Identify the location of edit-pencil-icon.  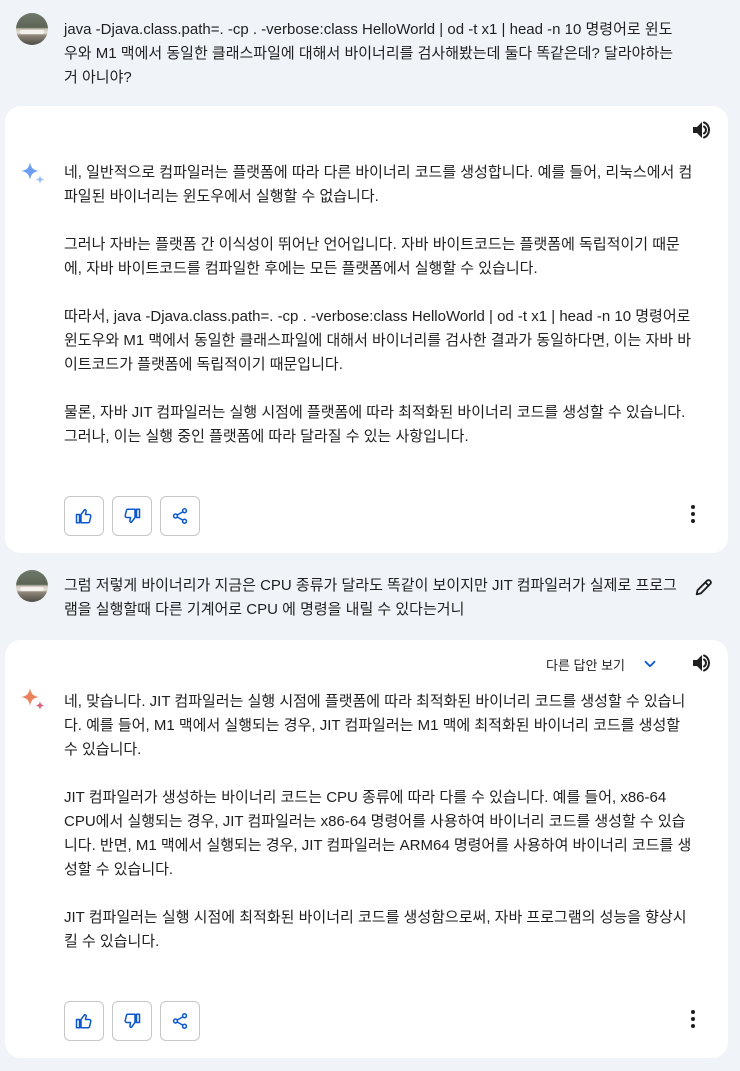
(704, 587).